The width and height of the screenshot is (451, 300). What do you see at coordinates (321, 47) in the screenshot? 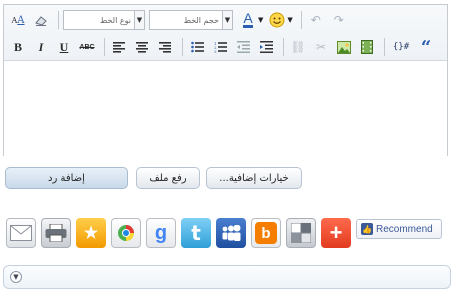
I see `unlink-icon: ✂` at bounding box center [321, 47].